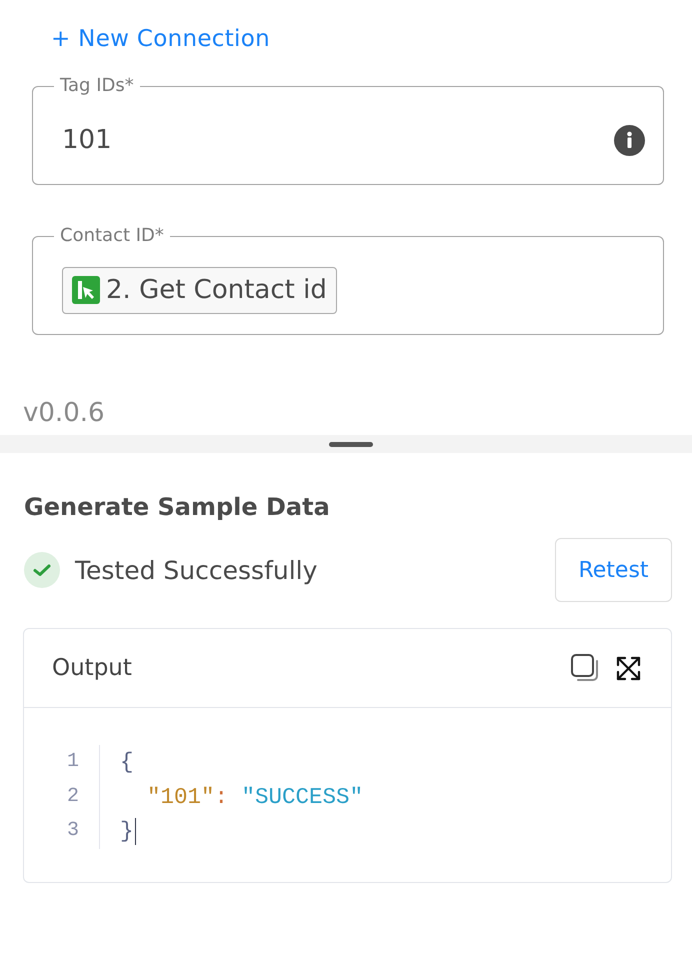 The width and height of the screenshot is (692, 964). Describe the element at coordinates (585, 668) in the screenshot. I see `copy-icon` at that location.